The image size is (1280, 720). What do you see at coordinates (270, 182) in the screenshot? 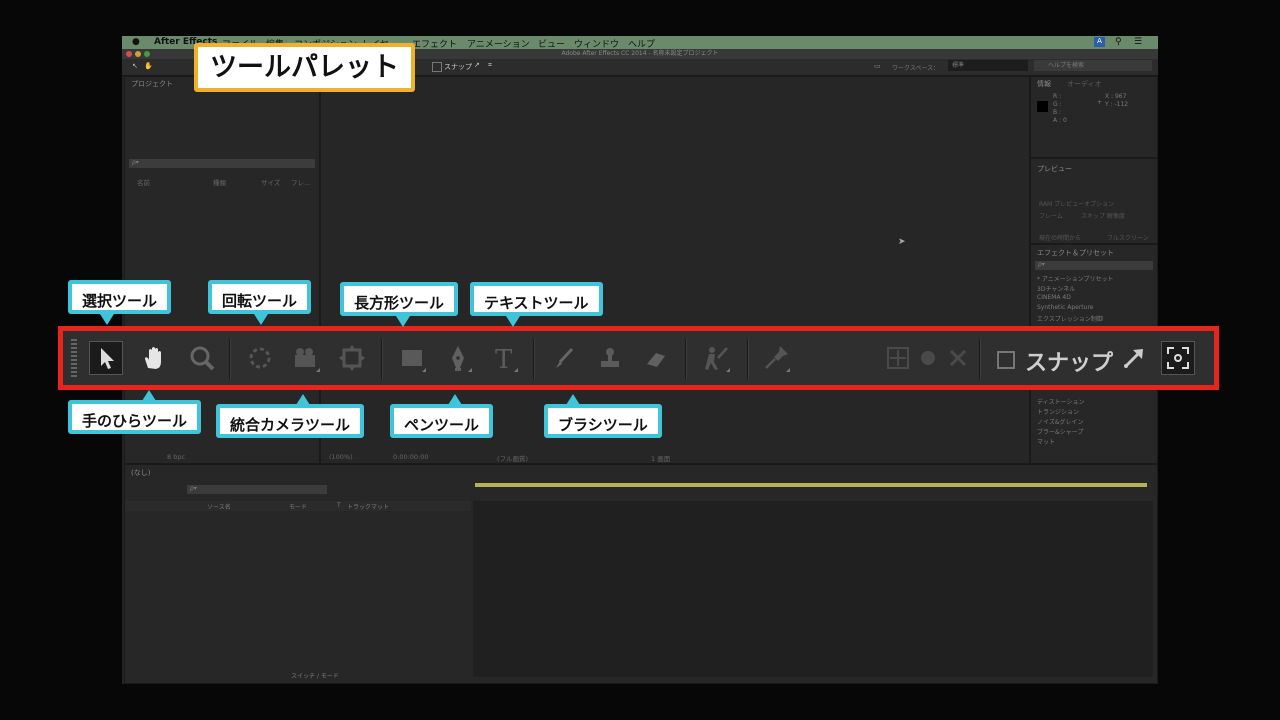
I see `column-size: サイズ` at bounding box center [270, 182].